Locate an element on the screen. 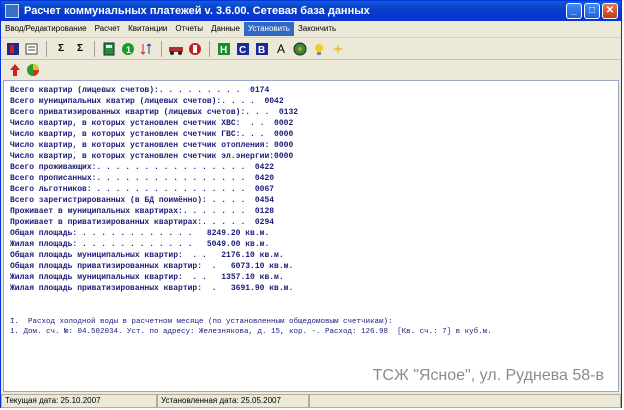 This screenshot has height=410, width=624. globe-icon is located at coordinates (300, 49).